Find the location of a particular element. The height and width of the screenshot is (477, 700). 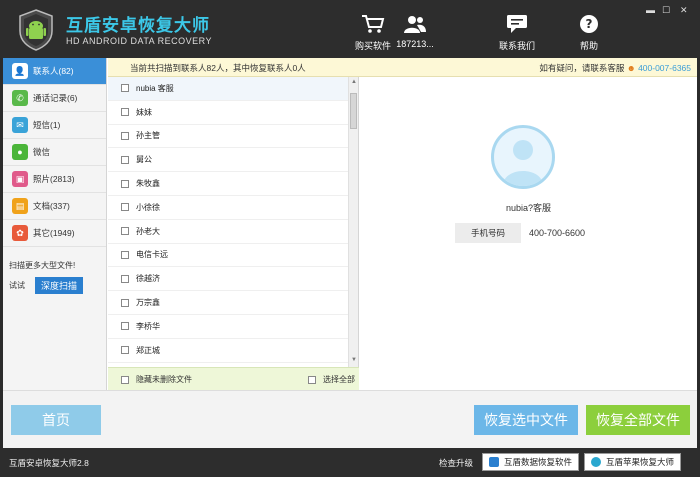

list-footer: 隐藏未删除文件 选择全部 is located at coordinates (233, 378).